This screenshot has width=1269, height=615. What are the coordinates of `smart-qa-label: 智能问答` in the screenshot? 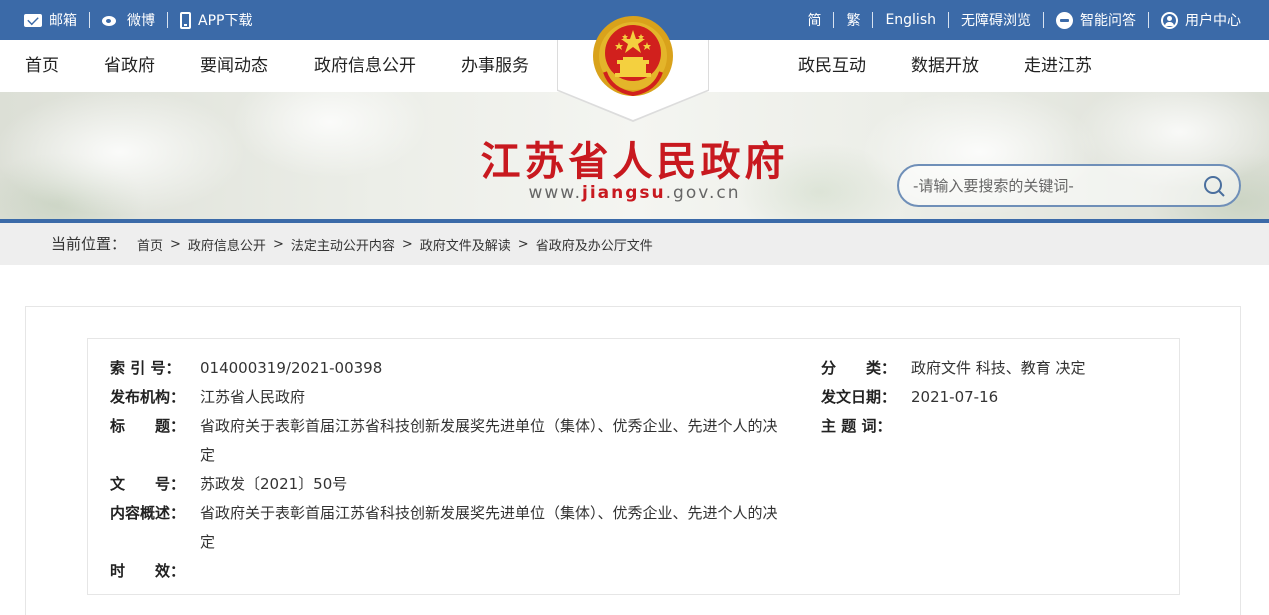 It's located at (1108, 21).